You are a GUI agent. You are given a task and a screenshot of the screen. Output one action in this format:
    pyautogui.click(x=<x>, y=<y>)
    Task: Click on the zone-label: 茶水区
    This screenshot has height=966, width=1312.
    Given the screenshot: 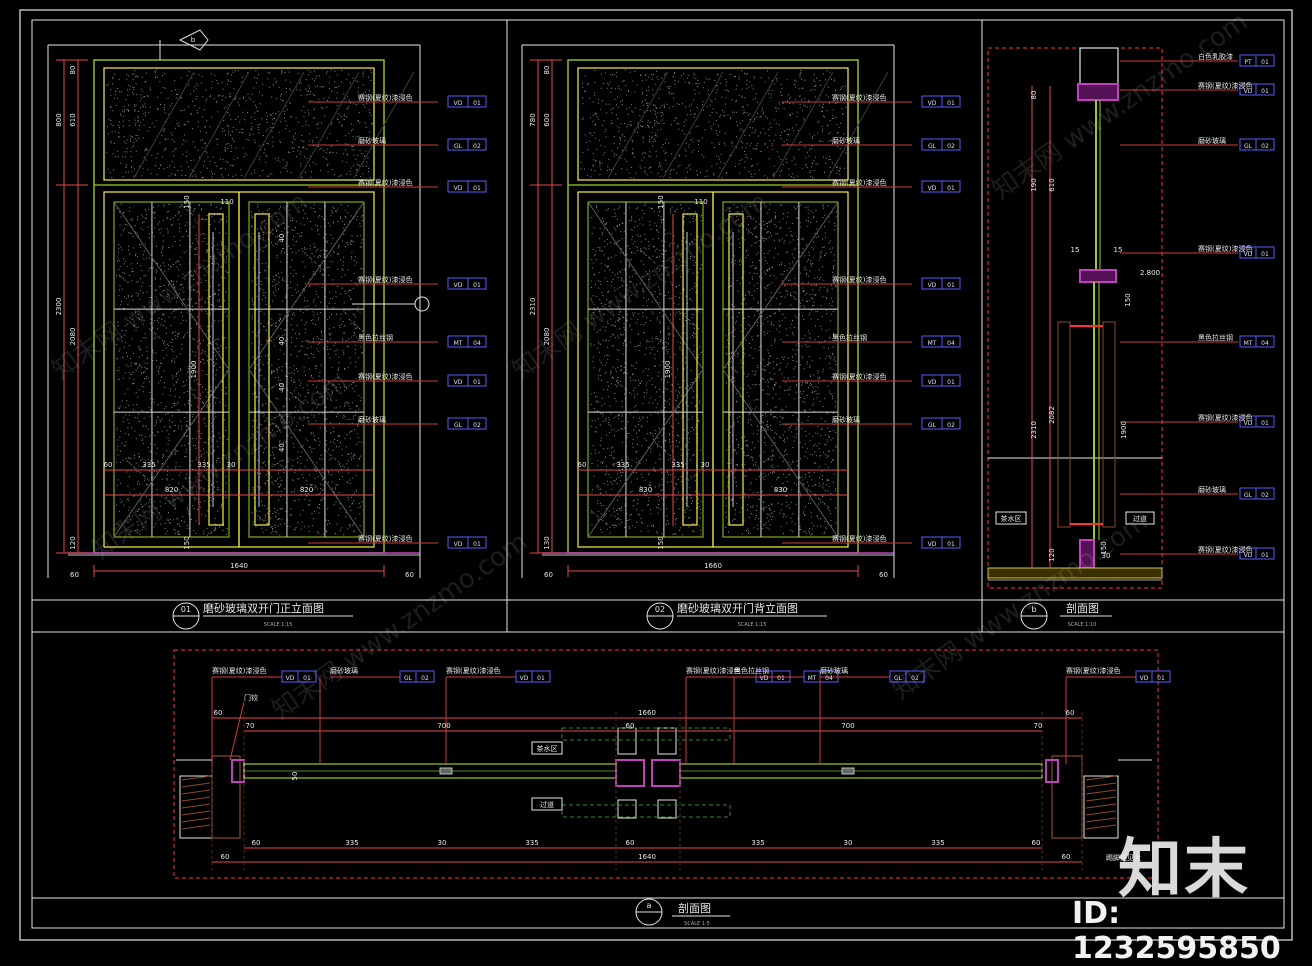 What is the action you would take?
    pyautogui.click(x=547, y=748)
    